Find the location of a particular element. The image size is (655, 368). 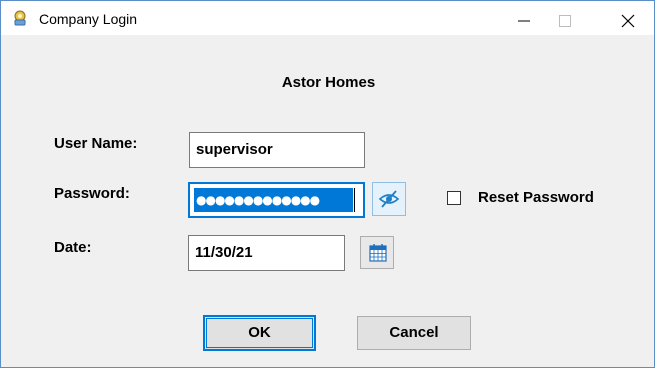

show-password-button is located at coordinates (389, 199).